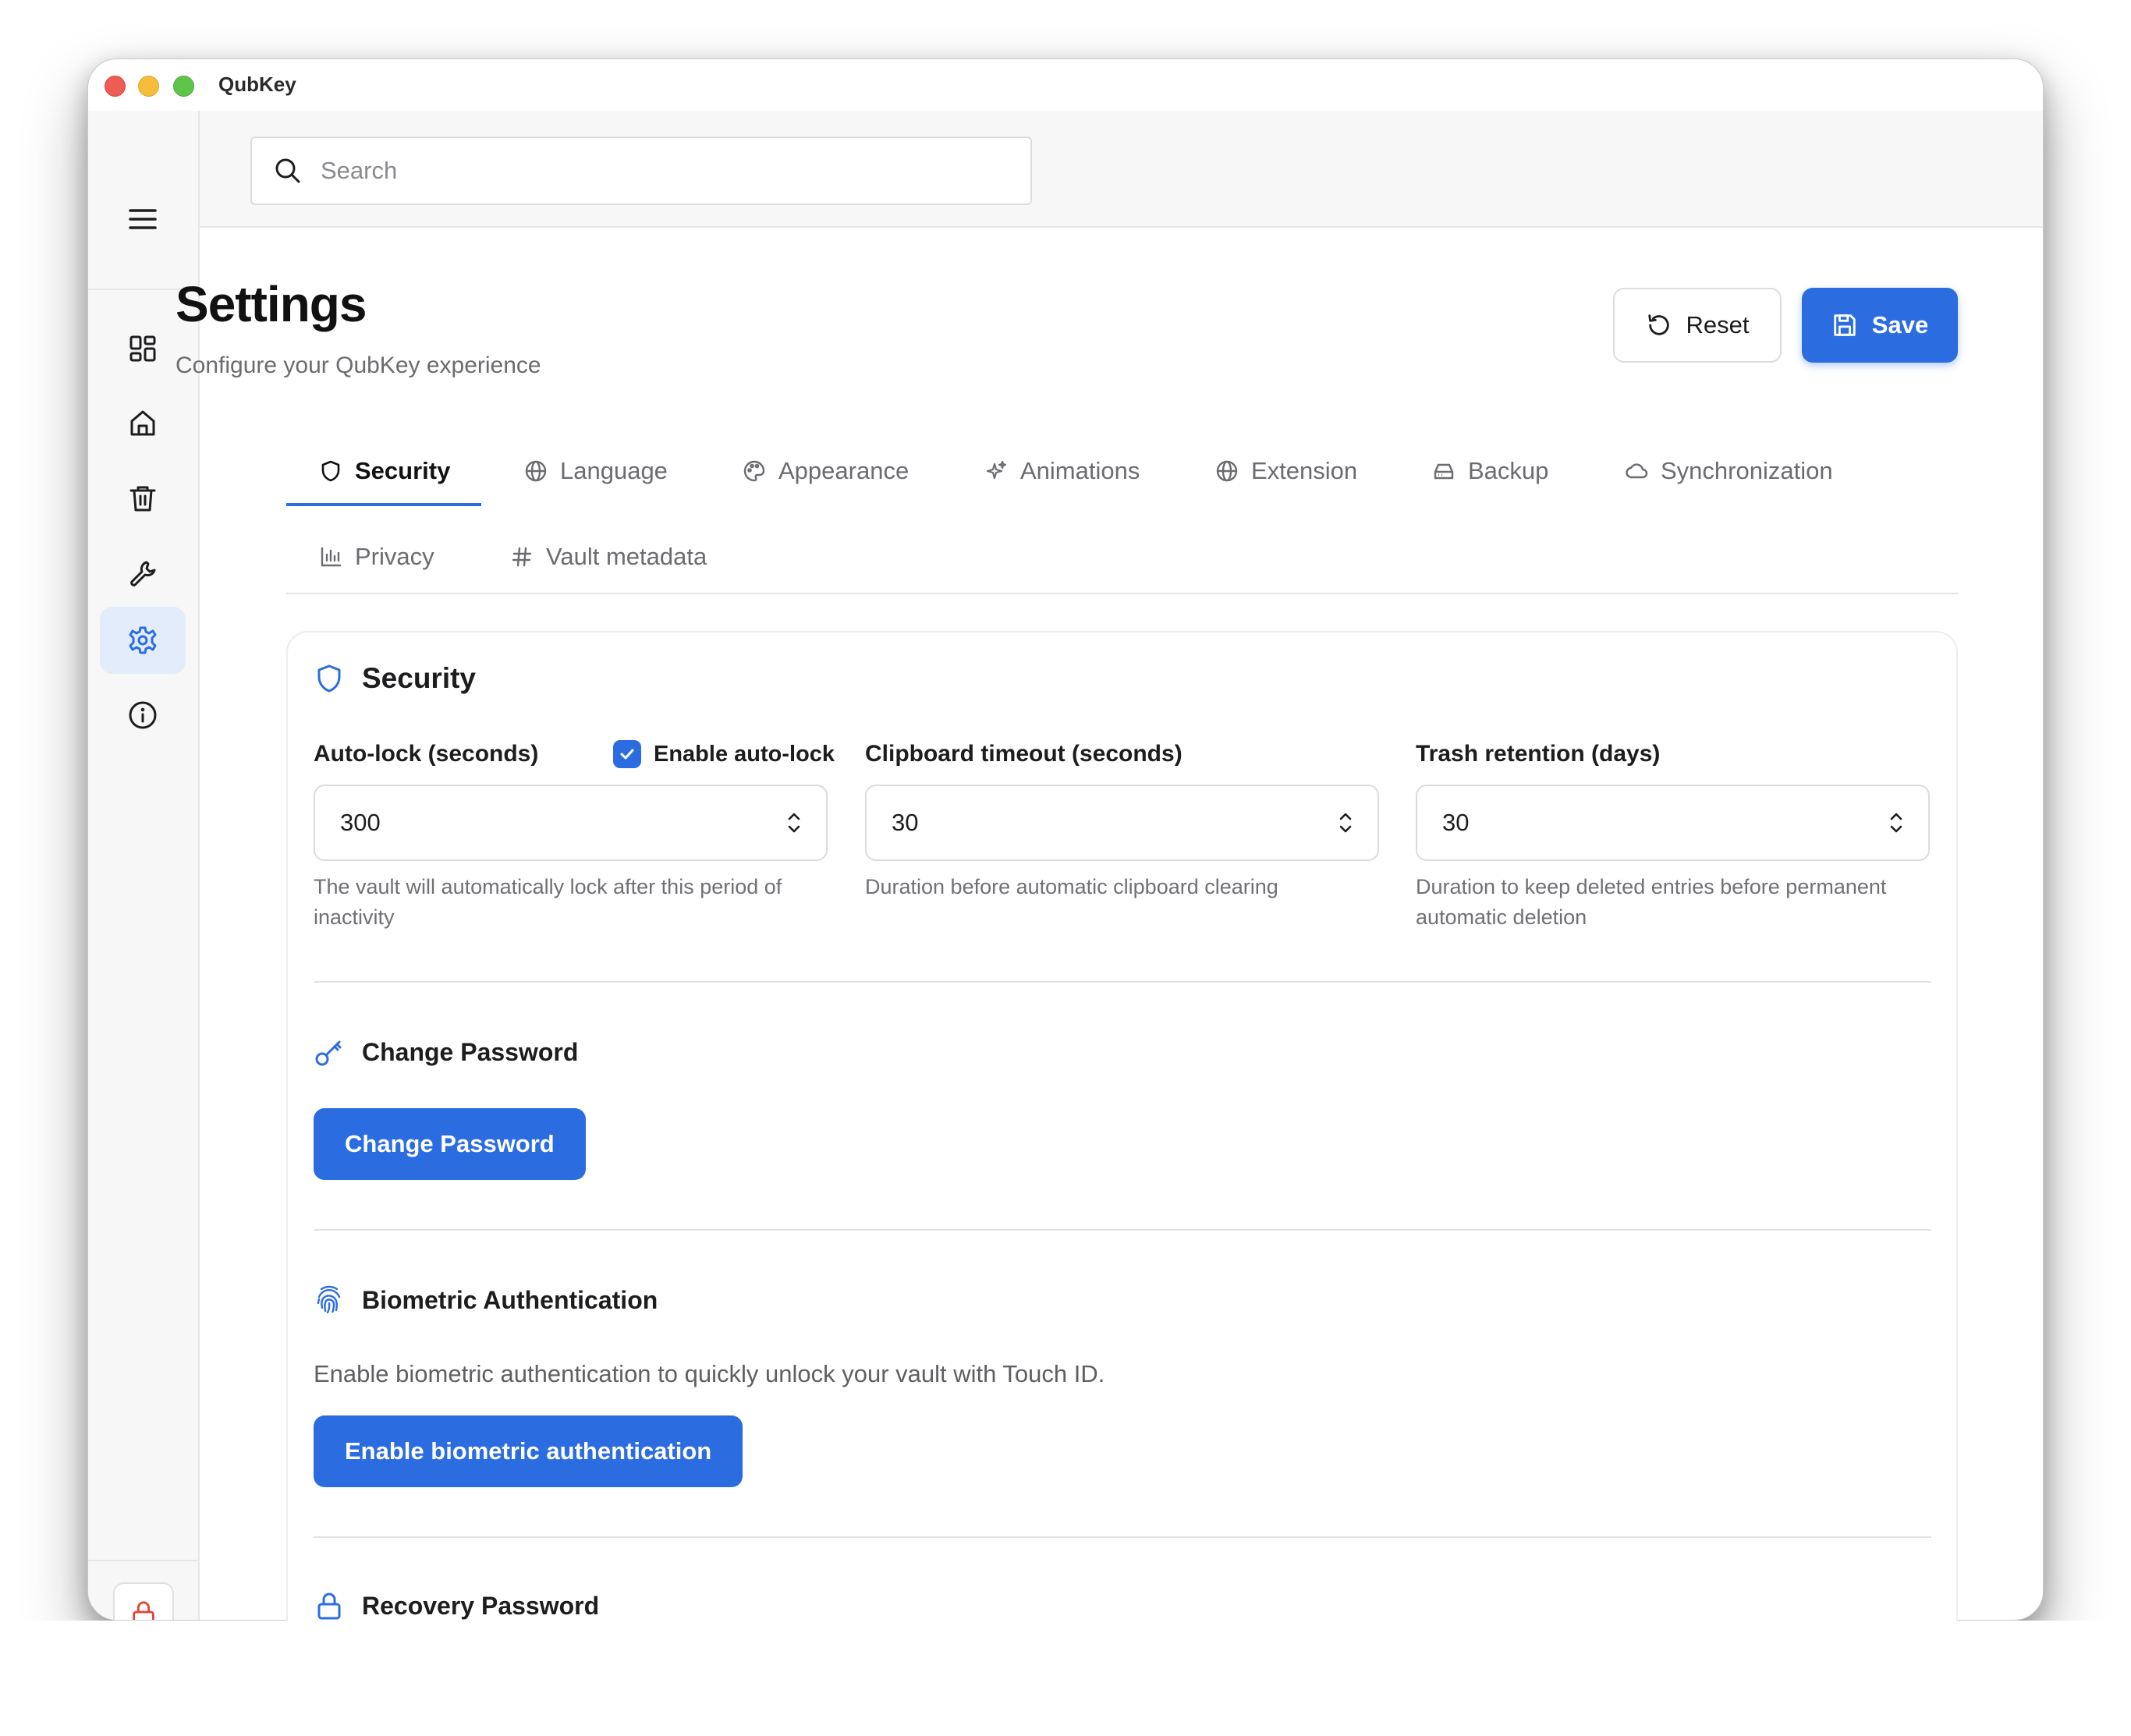  What do you see at coordinates (287, 170) in the screenshot?
I see `search-icon` at bounding box center [287, 170].